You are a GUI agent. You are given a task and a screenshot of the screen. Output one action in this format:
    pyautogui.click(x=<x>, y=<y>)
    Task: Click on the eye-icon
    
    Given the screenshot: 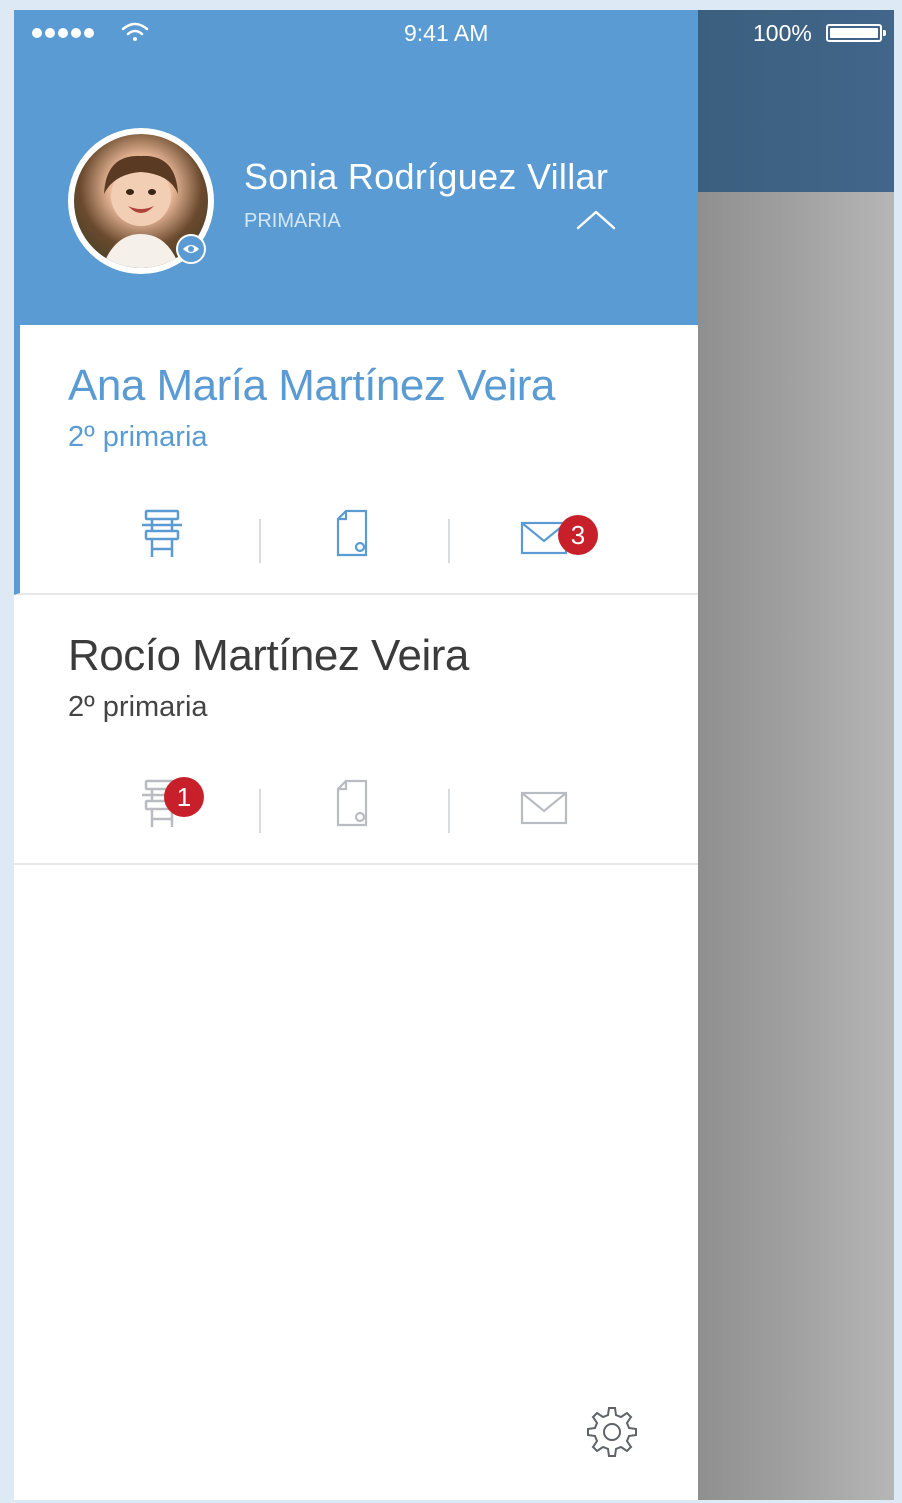 What is the action you would take?
    pyautogui.click(x=191, y=249)
    